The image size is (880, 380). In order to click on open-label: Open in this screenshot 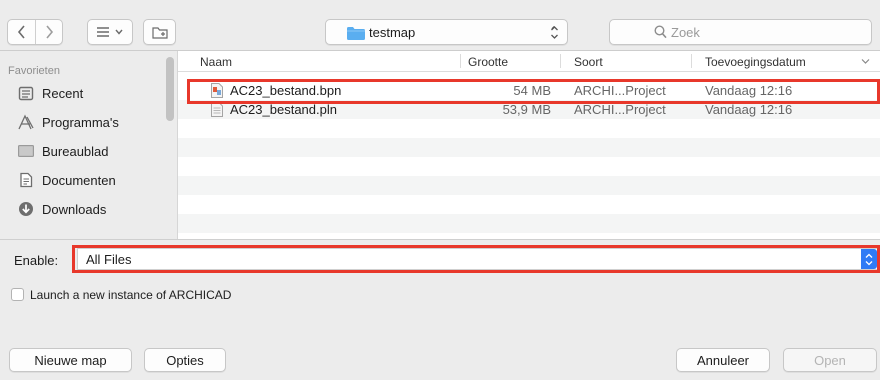, I will do `click(830, 360)`.